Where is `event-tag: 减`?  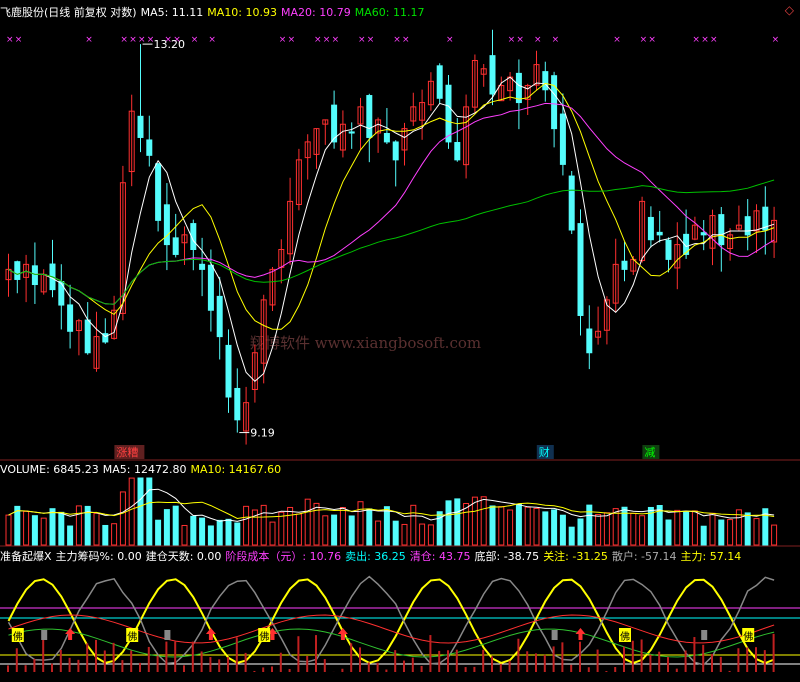
event-tag: 减 is located at coordinates (649, 452).